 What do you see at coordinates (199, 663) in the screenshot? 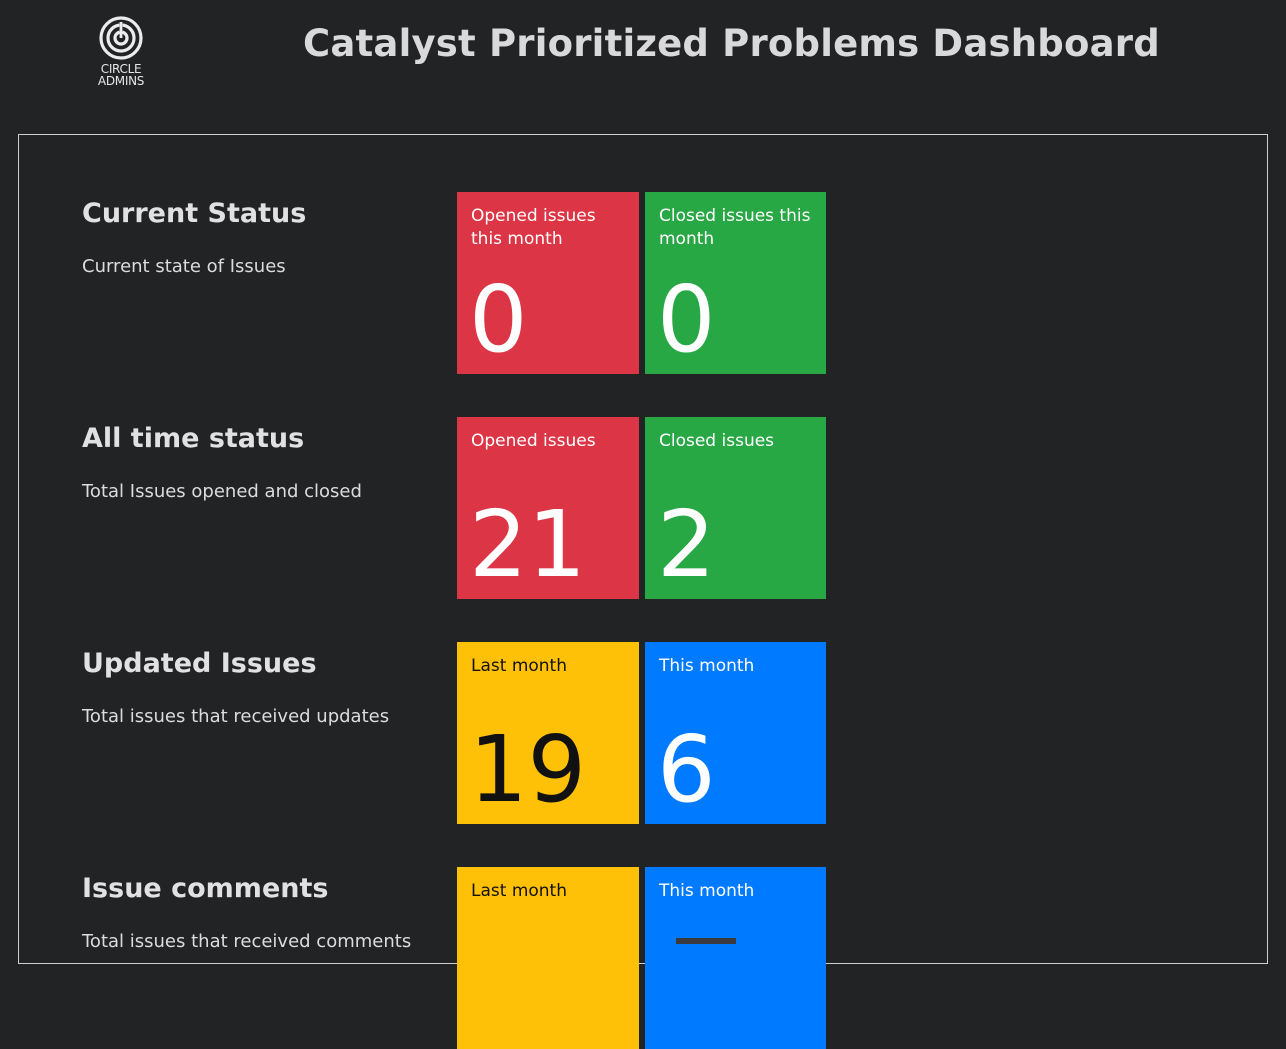
I see `section-heading: Updated Issues` at bounding box center [199, 663].